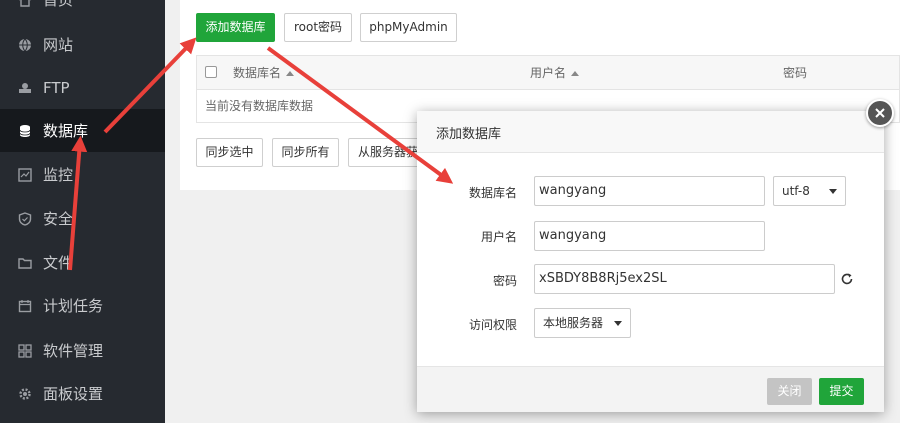  Describe the element at coordinates (82, 218) in the screenshot. I see `sidebar-item-security: 安全` at that location.